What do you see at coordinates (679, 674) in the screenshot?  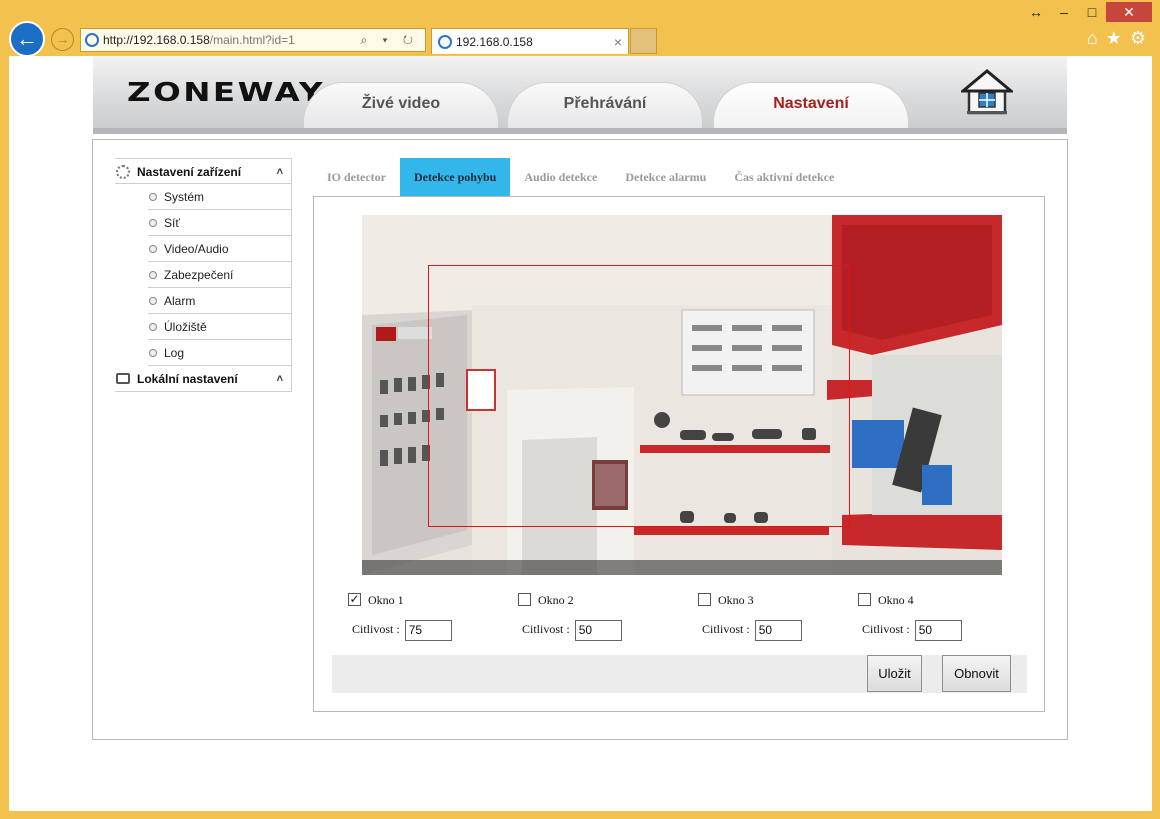 I see `action-bar: Uložit Obnovit` at bounding box center [679, 674].